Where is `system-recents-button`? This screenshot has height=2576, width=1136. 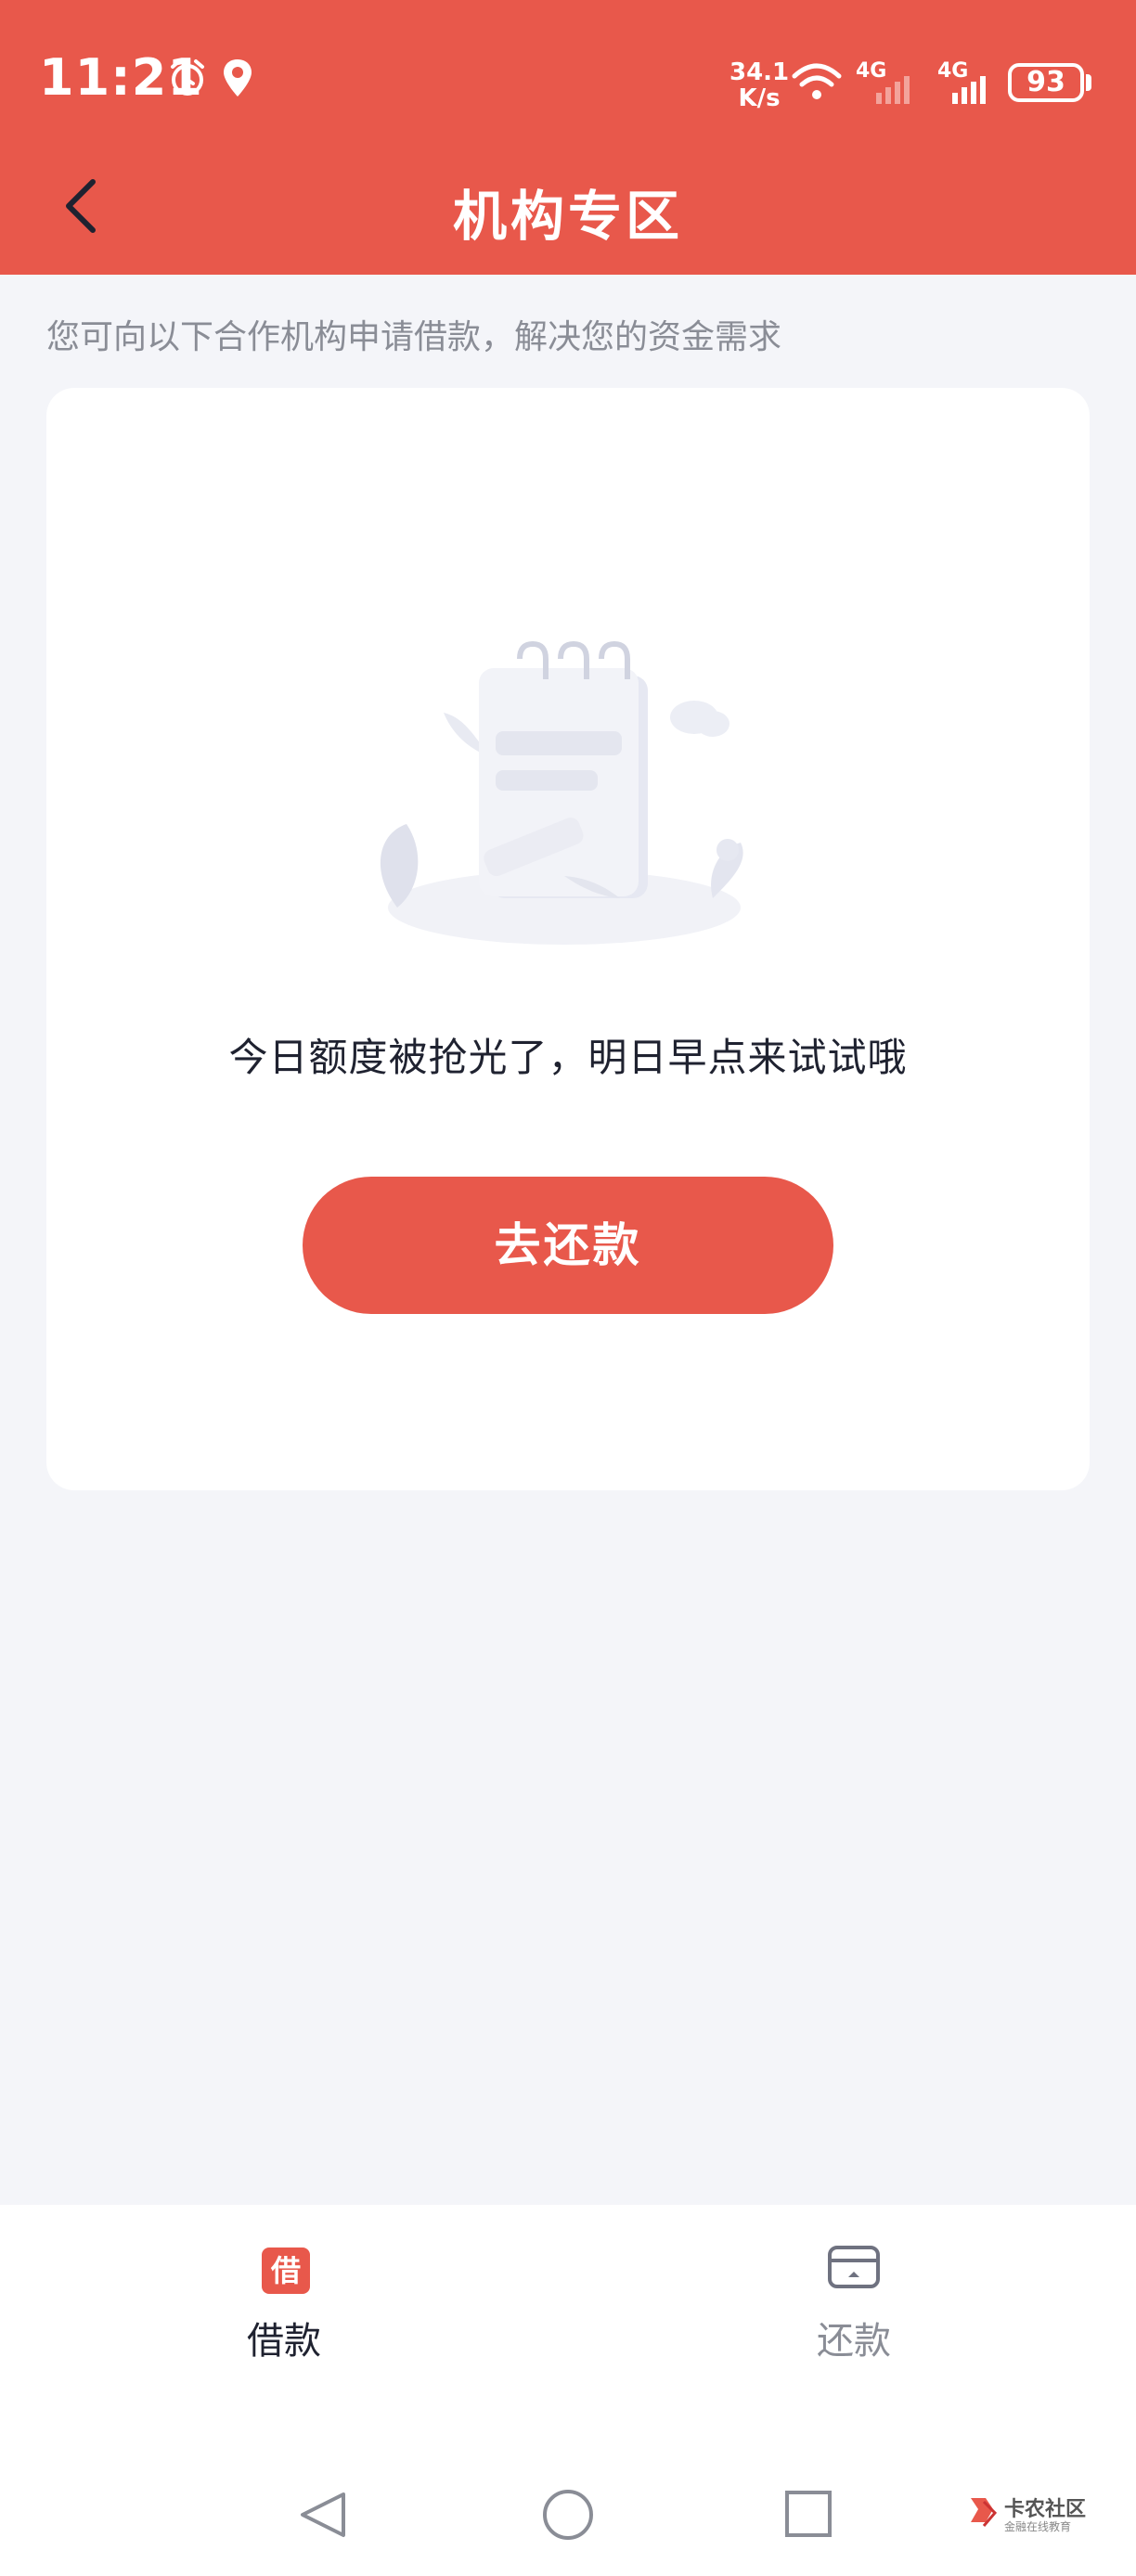
system-recents-button is located at coordinates (808, 2514).